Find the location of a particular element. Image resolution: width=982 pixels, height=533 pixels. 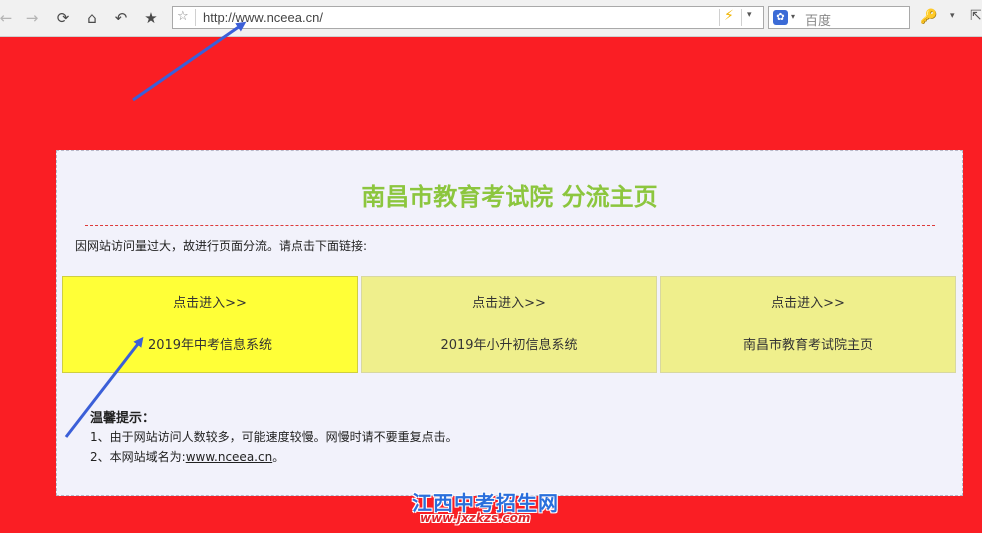

notice-text: 因网站访问量过大，故进行页面分流。请点击下面链接: is located at coordinates (221, 246).